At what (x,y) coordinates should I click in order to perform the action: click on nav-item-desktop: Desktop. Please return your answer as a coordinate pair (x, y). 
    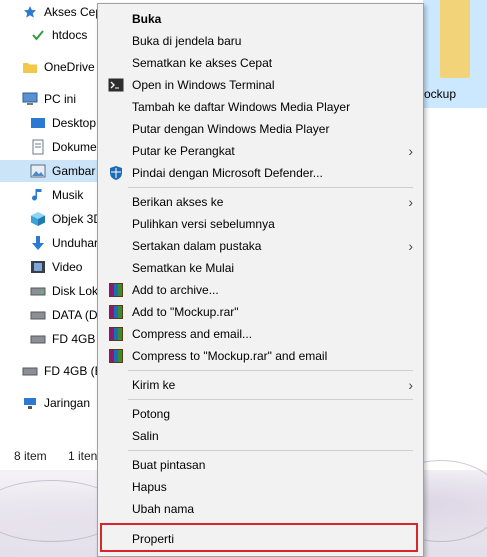
    Looking at the image, I should click on (63, 123).